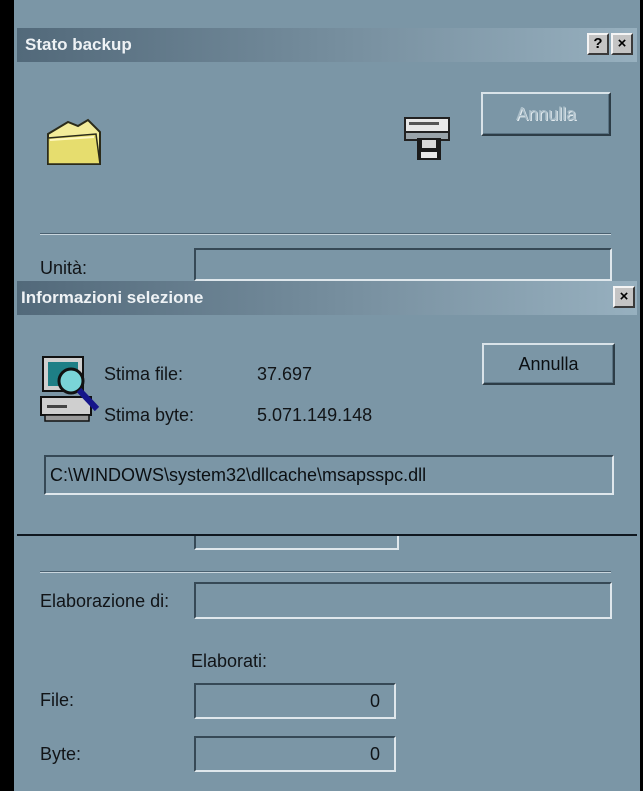  Describe the element at coordinates (622, 44) in the screenshot. I see `close-button: ×` at that location.